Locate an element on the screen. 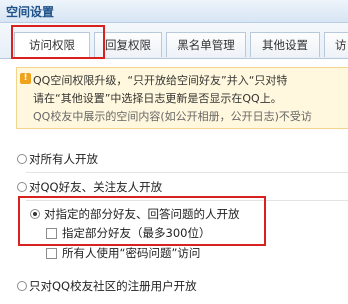 This screenshot has height=304, width=348. checkbox-specified-friends is located at coordinates (51, 233).